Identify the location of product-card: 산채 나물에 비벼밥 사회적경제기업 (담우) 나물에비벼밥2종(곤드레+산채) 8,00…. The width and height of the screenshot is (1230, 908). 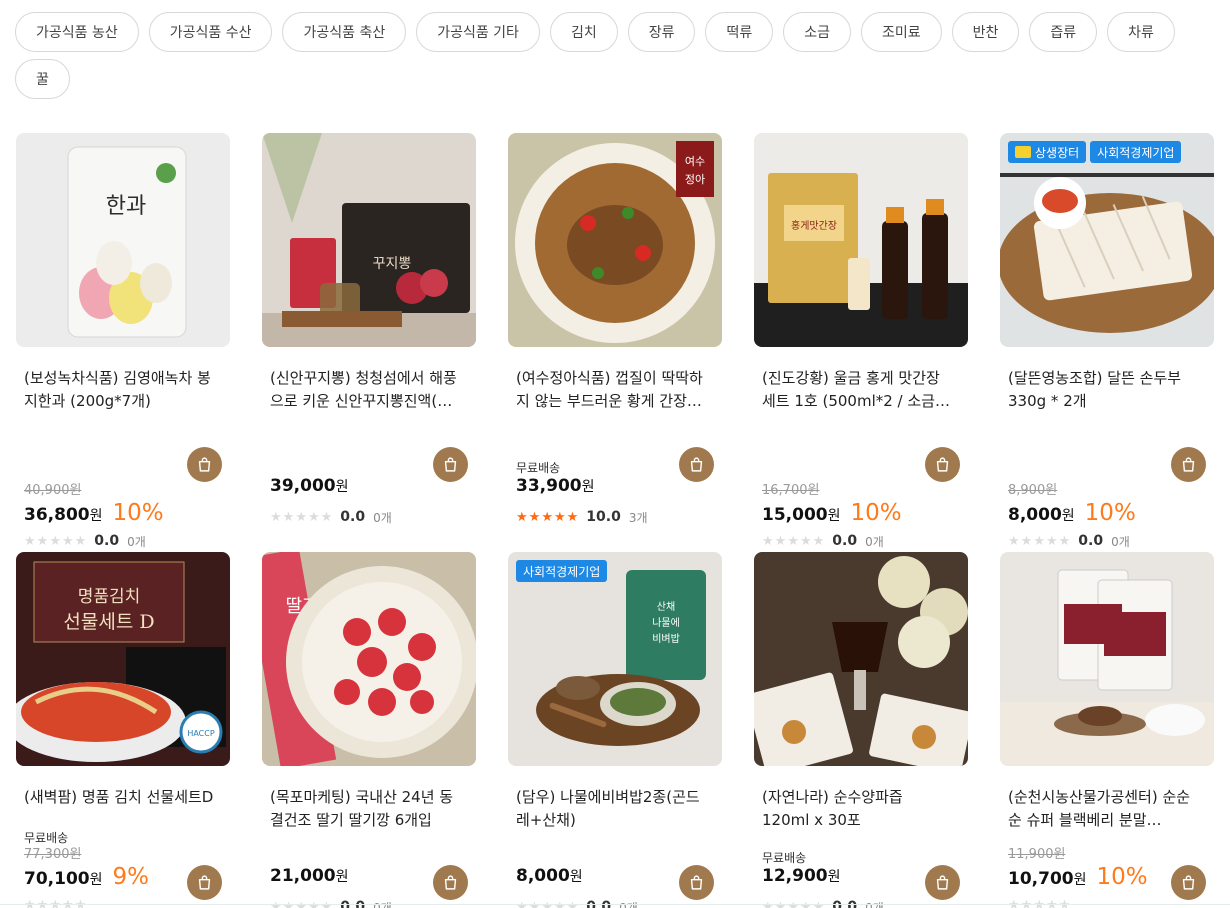
(615, 730).